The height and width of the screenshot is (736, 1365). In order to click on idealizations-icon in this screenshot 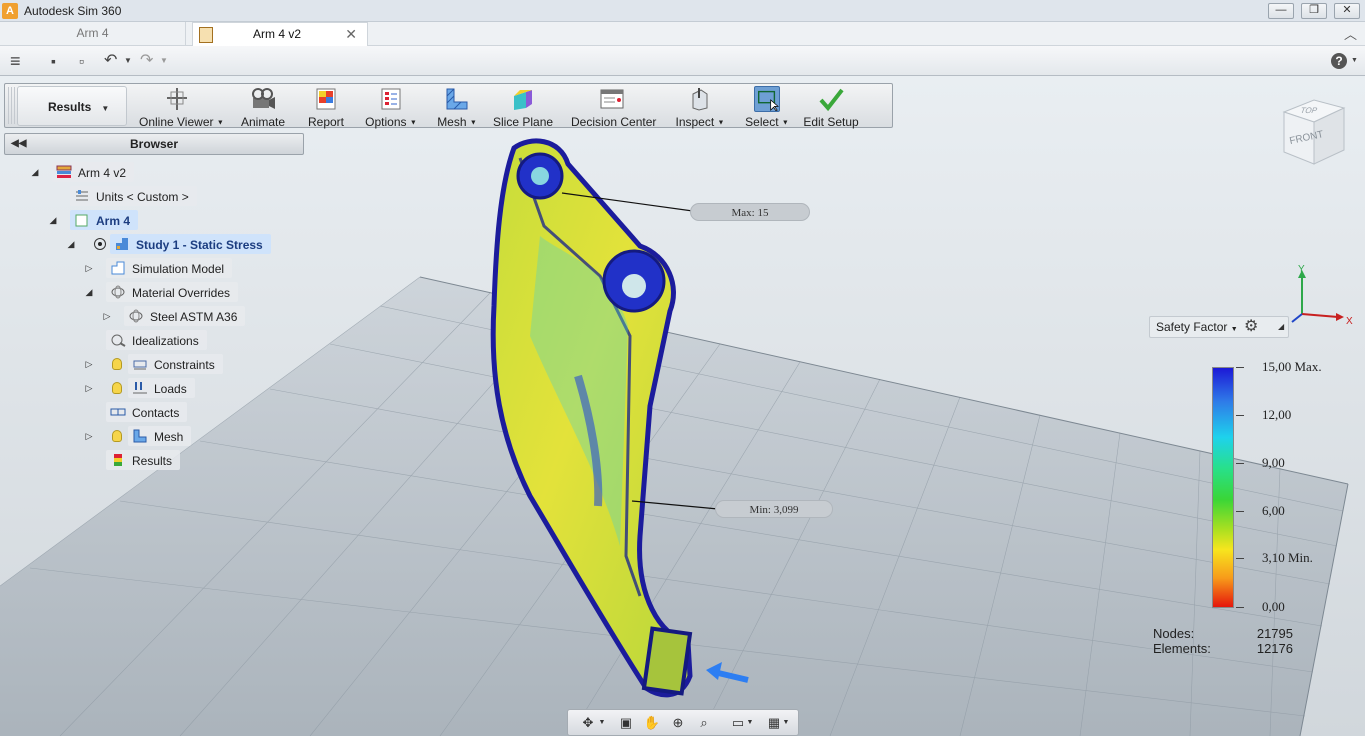, I will do `click(118, 340)`.